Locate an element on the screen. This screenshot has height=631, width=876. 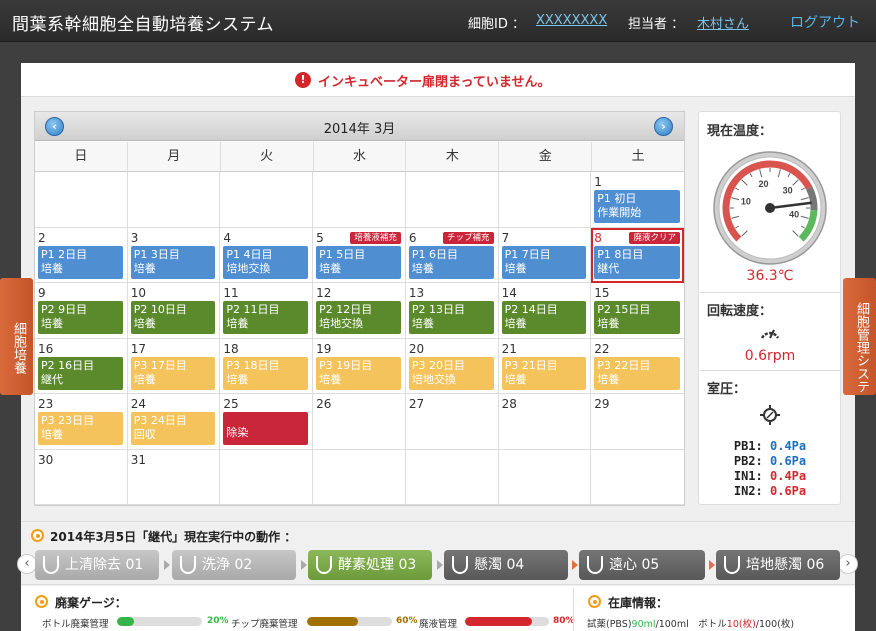
owner-link: 木村さん is located at coordinates (723, 22).